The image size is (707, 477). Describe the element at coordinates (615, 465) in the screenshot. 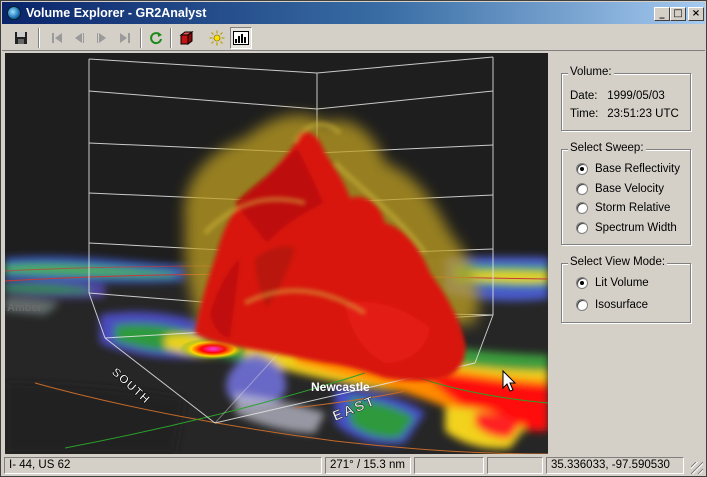

I see `status-coordinates: 35.336033, -97.590530` at that location.